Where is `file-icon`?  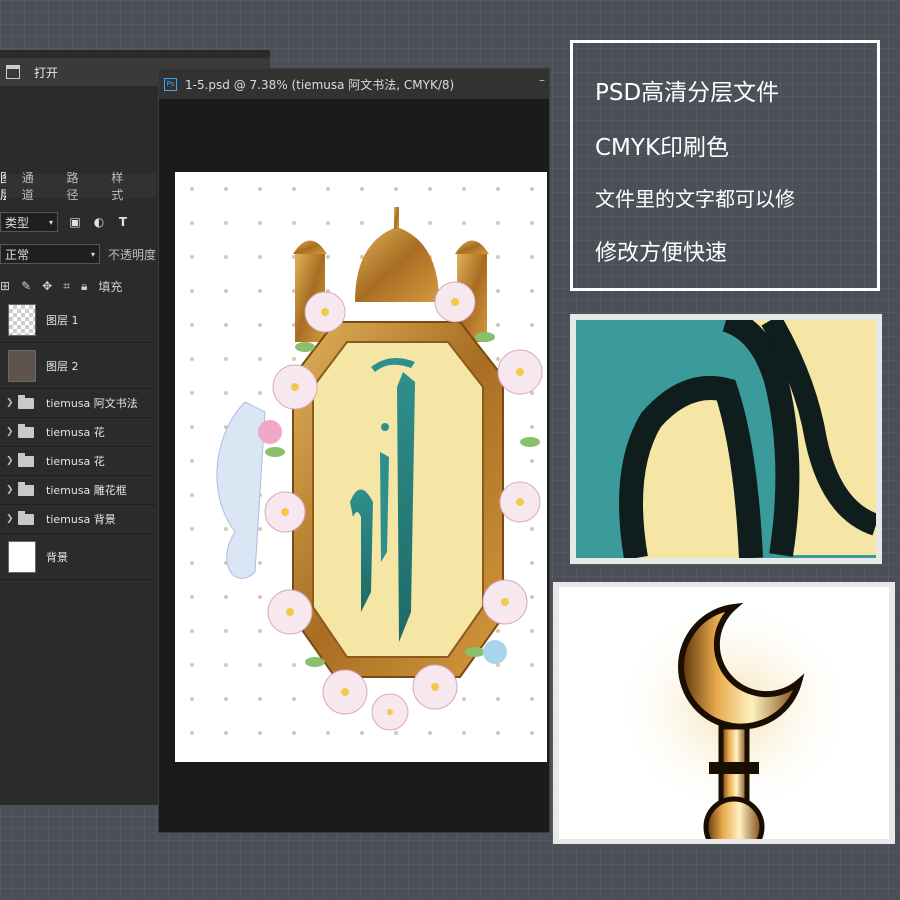
file-icon is located at coordinates (13, 72).